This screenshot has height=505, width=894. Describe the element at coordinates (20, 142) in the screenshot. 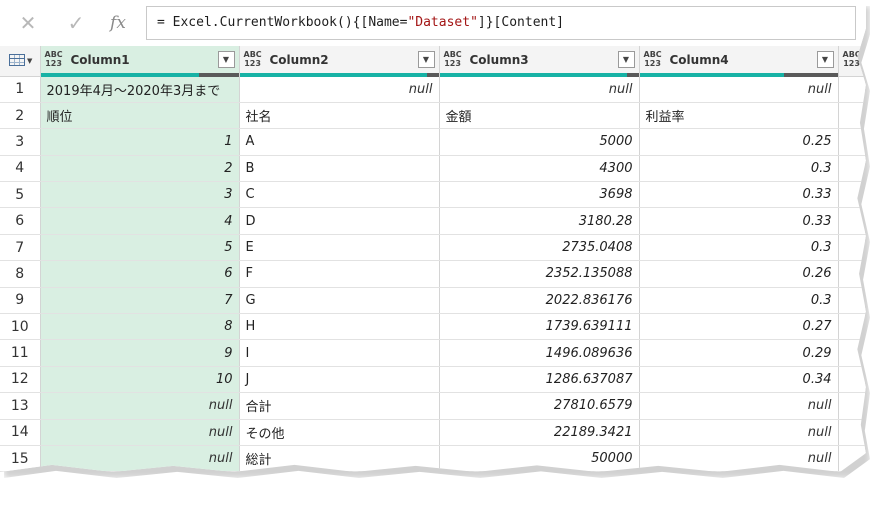

I see `row-number: 3` at that location.